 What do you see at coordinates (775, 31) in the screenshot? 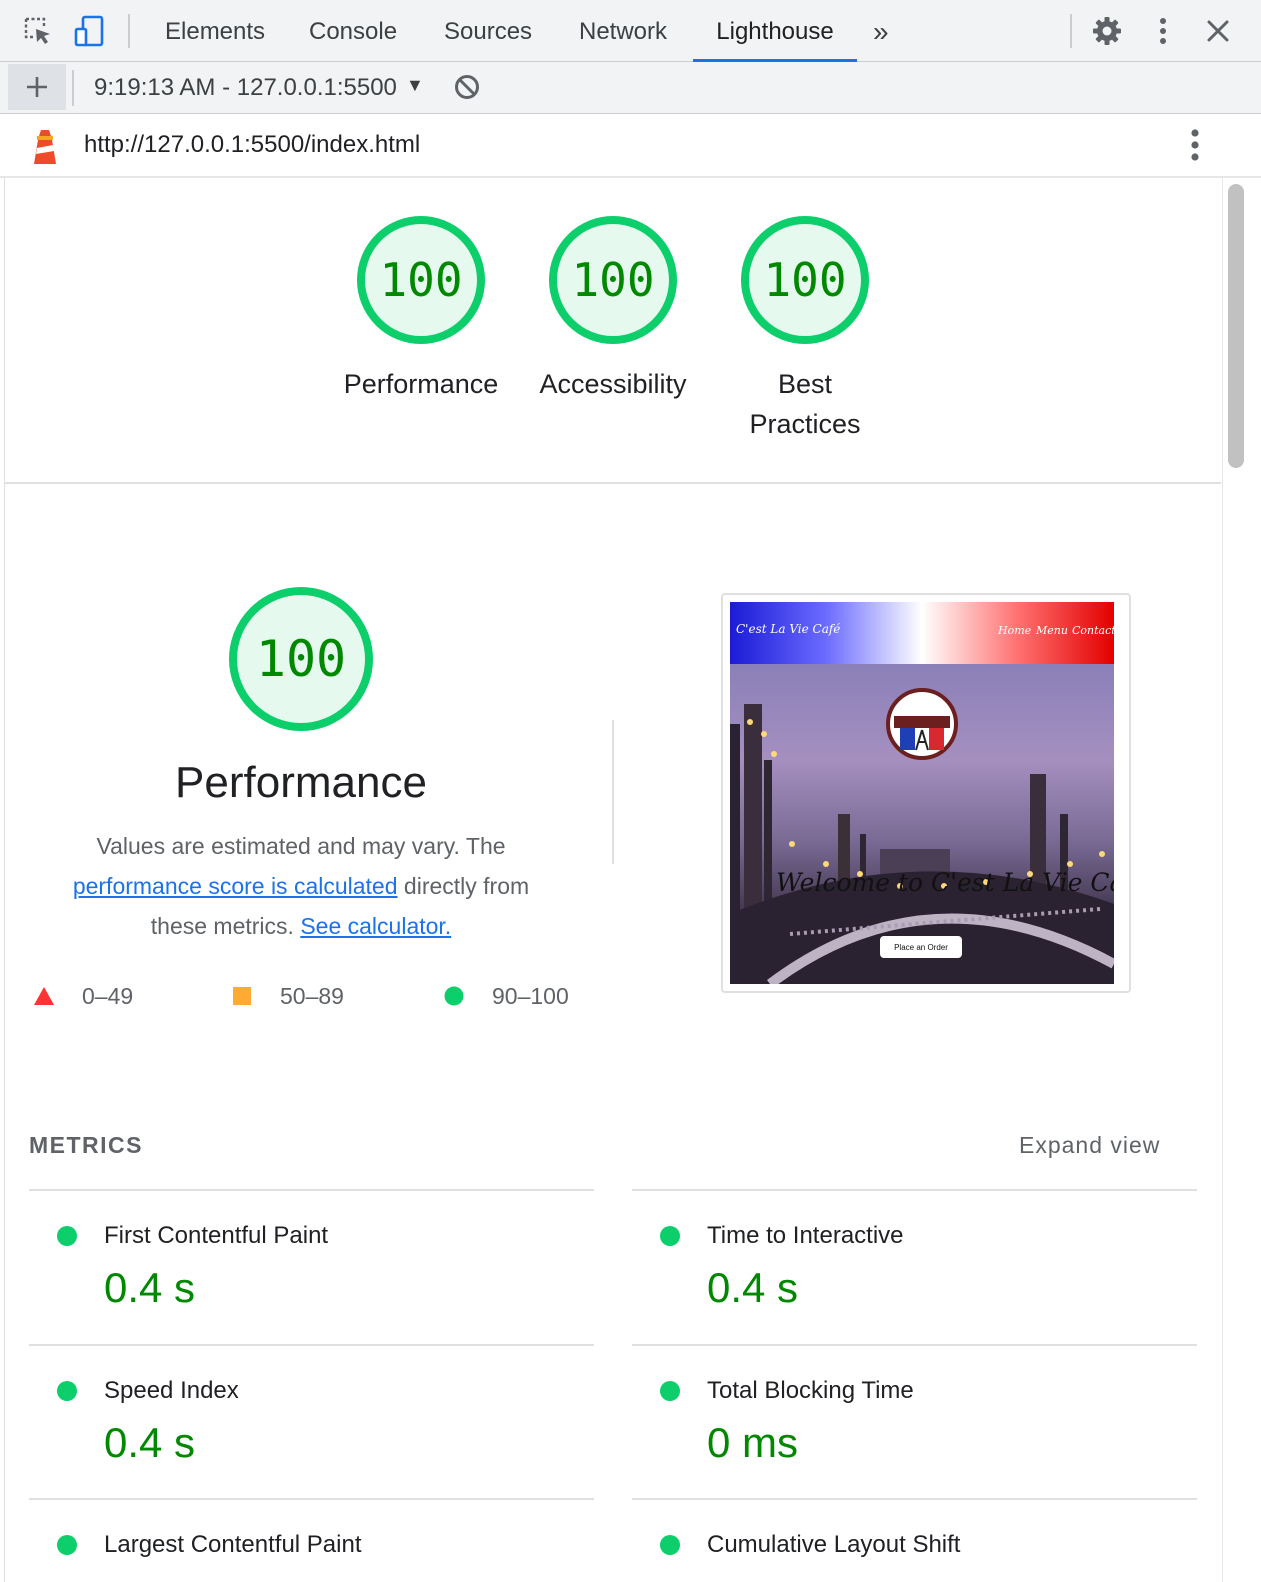
I see `tab-lighthouse: Lighthouse` at bounding box center [775, 31].